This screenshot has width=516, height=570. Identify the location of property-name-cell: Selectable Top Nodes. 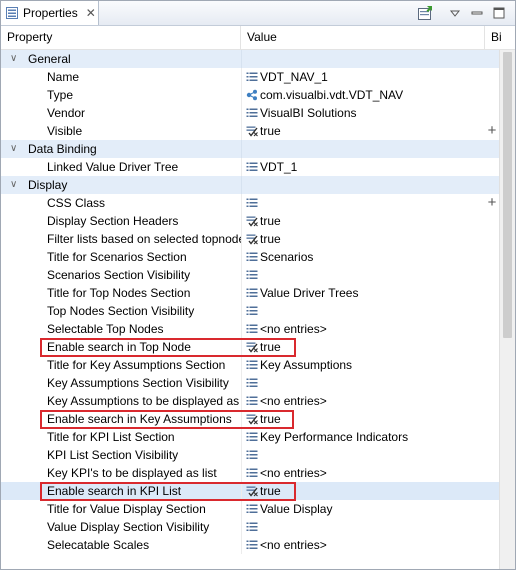
(121, 329).